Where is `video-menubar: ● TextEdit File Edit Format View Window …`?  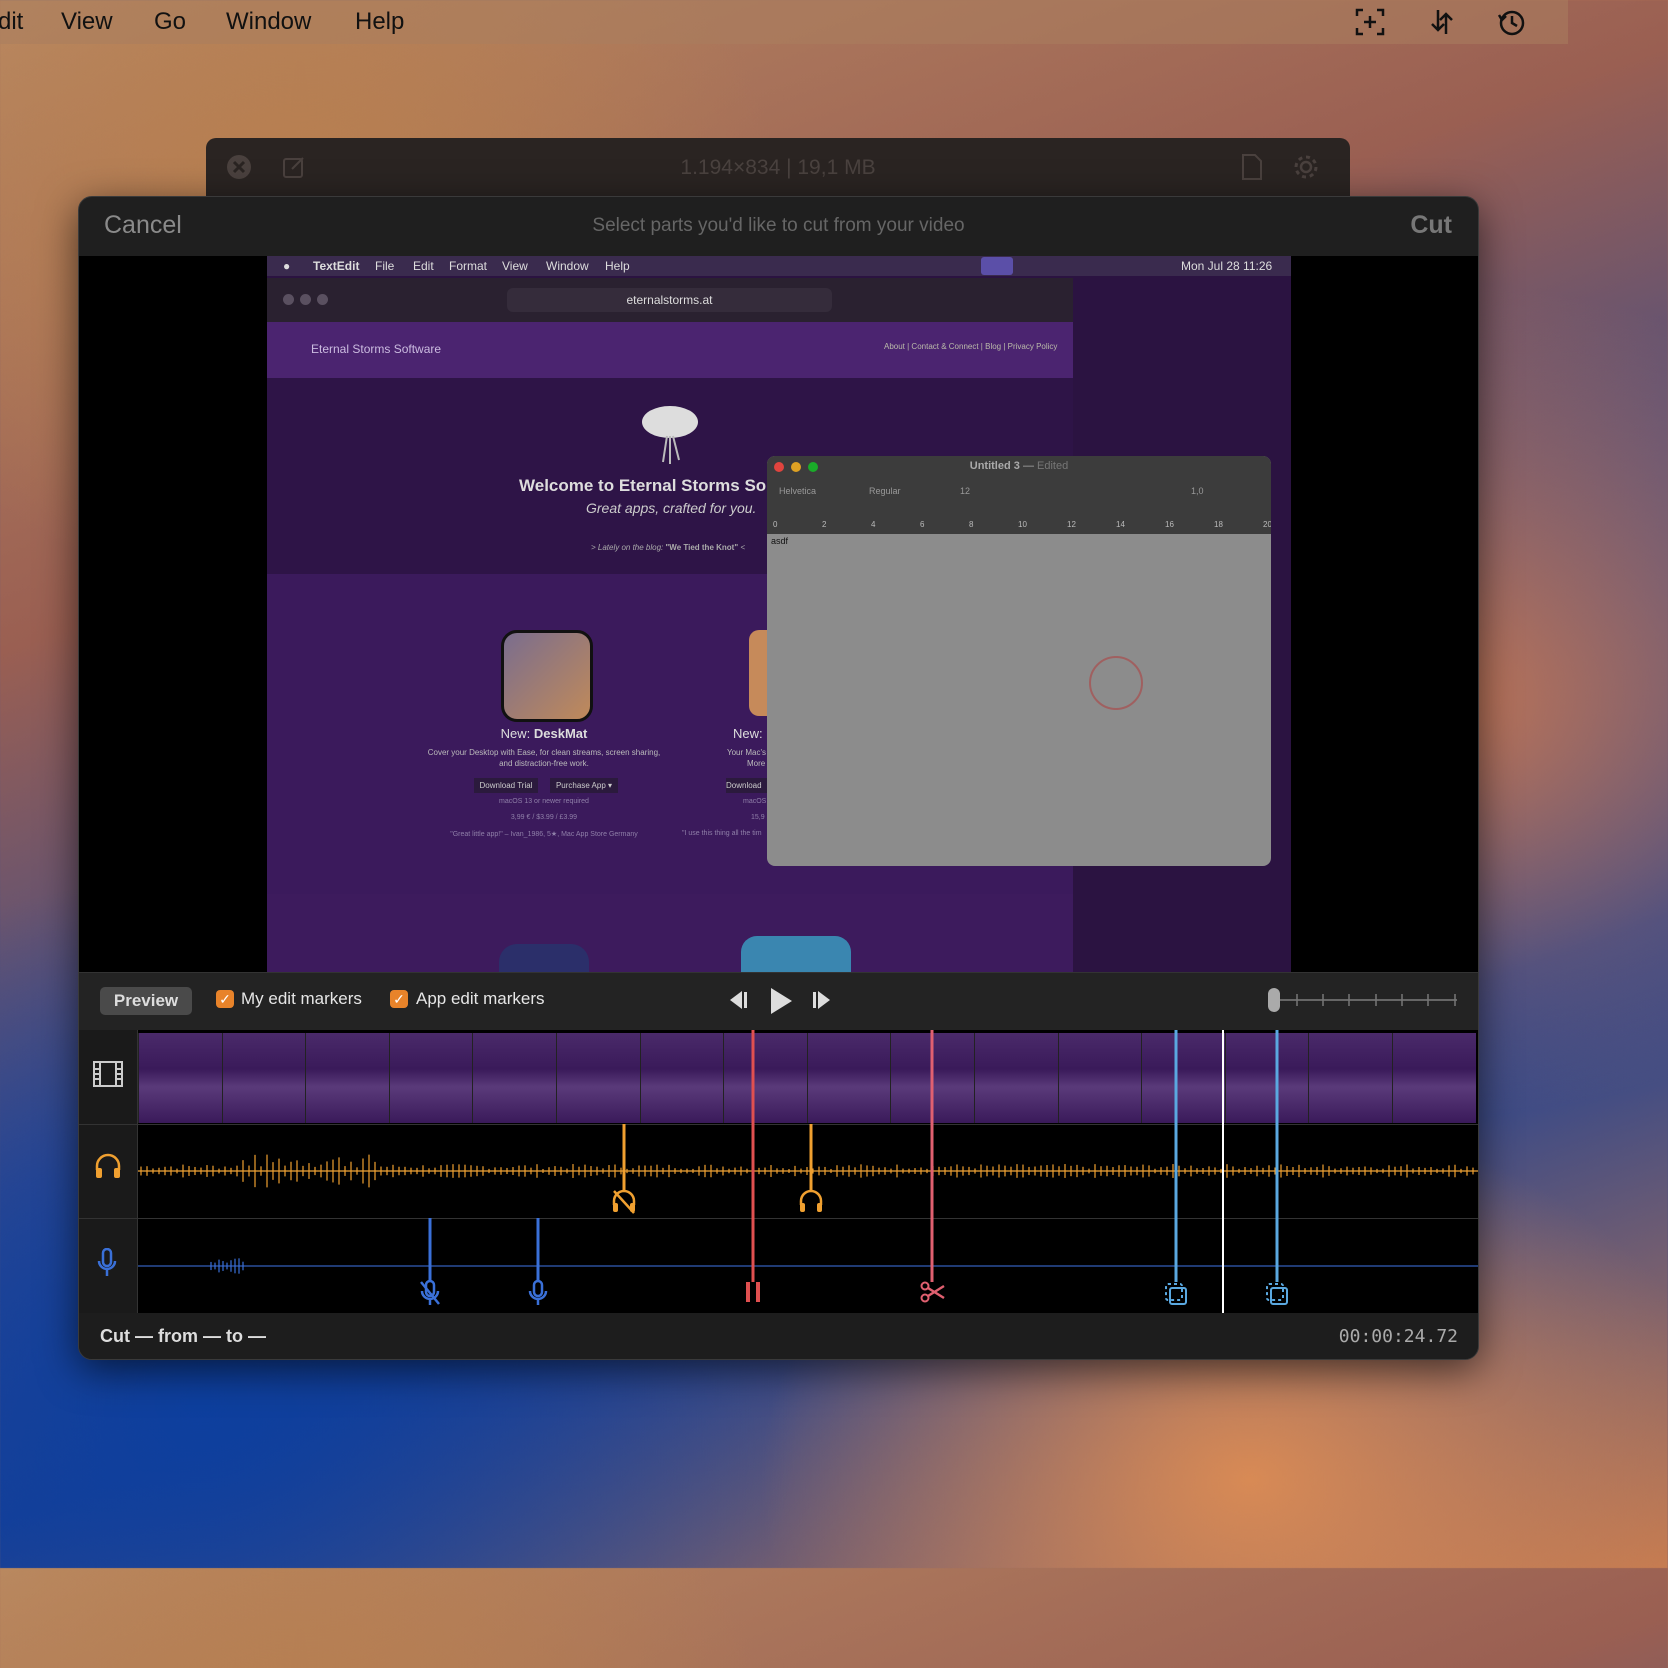 video-menubar: ● TextEdit File Edit Format View Window … is located at coordinates (779, 266).